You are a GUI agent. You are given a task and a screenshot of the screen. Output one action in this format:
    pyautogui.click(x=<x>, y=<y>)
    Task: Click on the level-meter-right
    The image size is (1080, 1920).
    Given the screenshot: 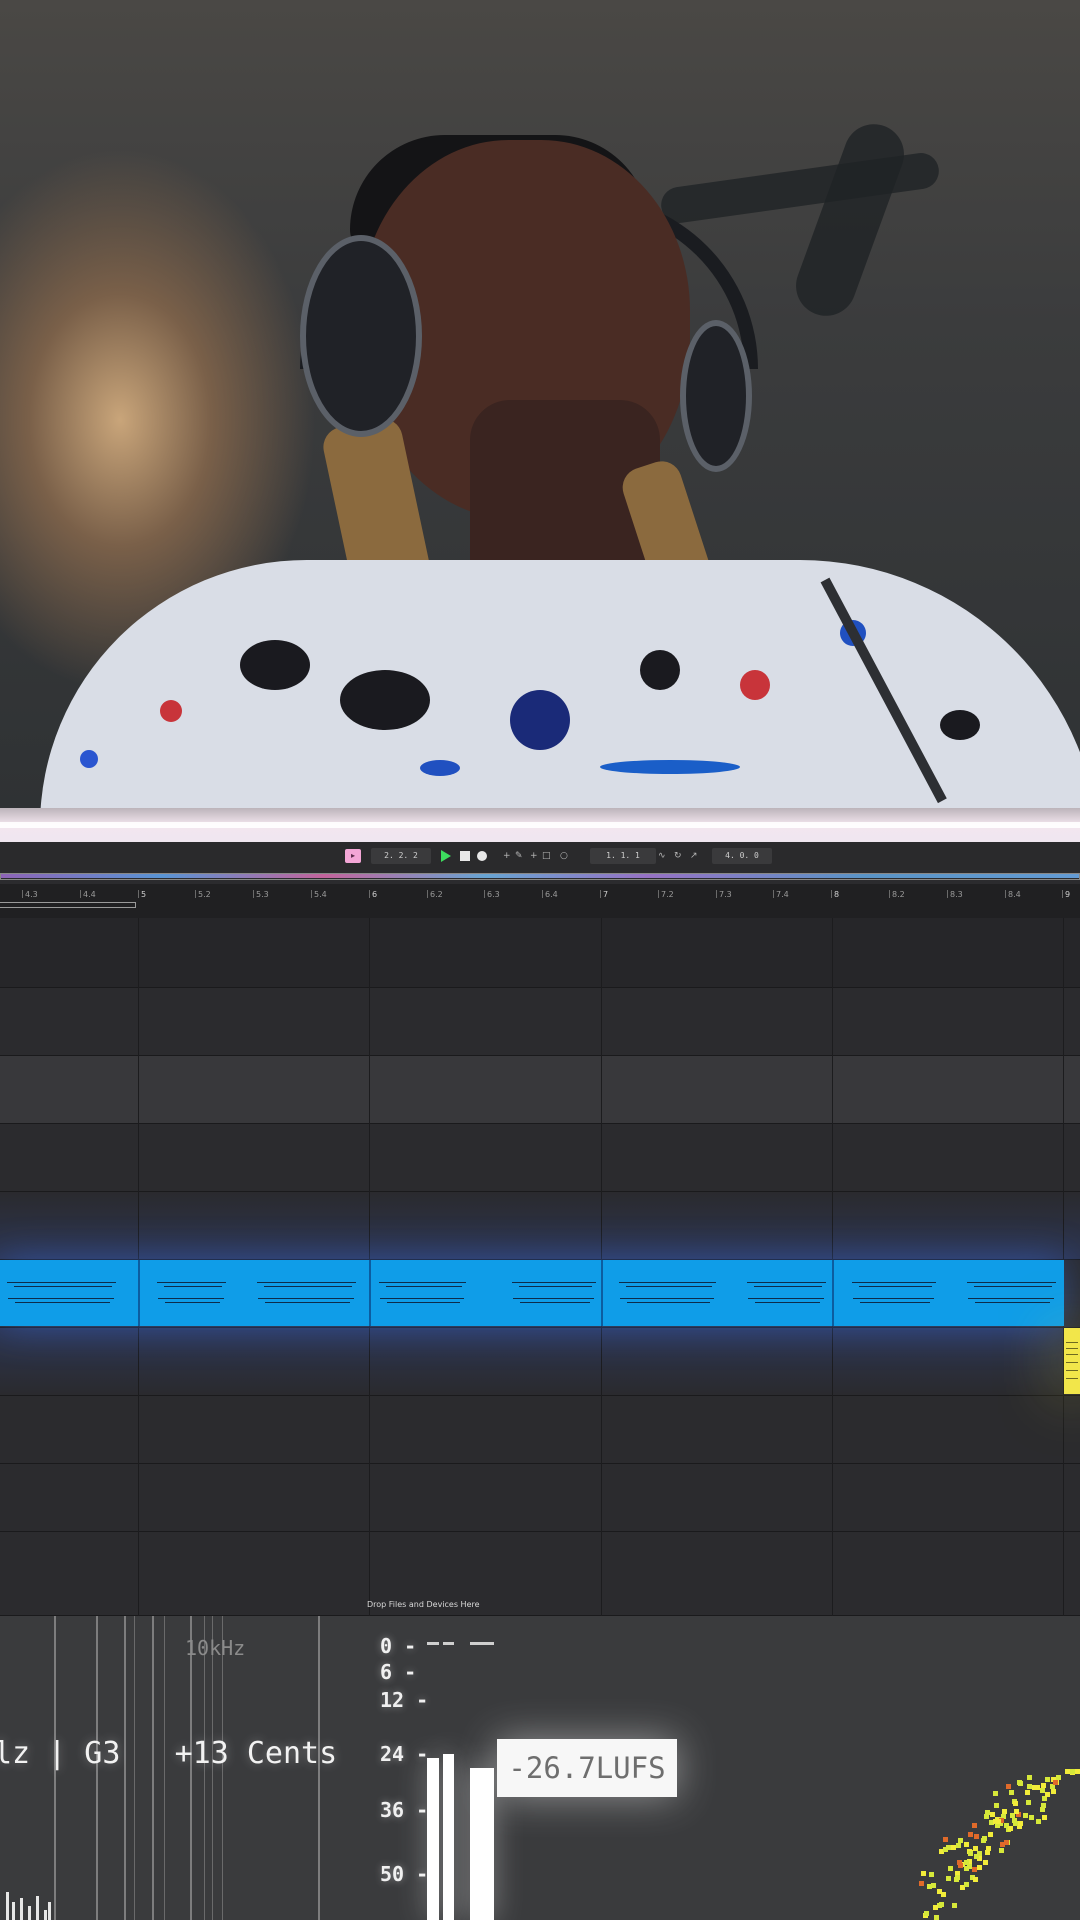 What is the action you would take?
    pyautogui.click(x=482, y=1844)
    